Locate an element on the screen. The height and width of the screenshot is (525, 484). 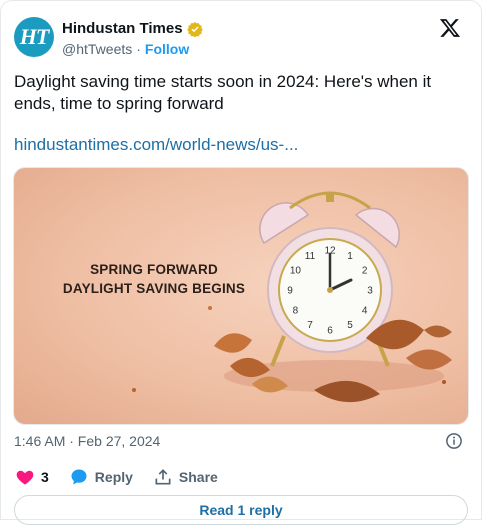
clock-numeral: 1 is located at coordinates (350, 256).